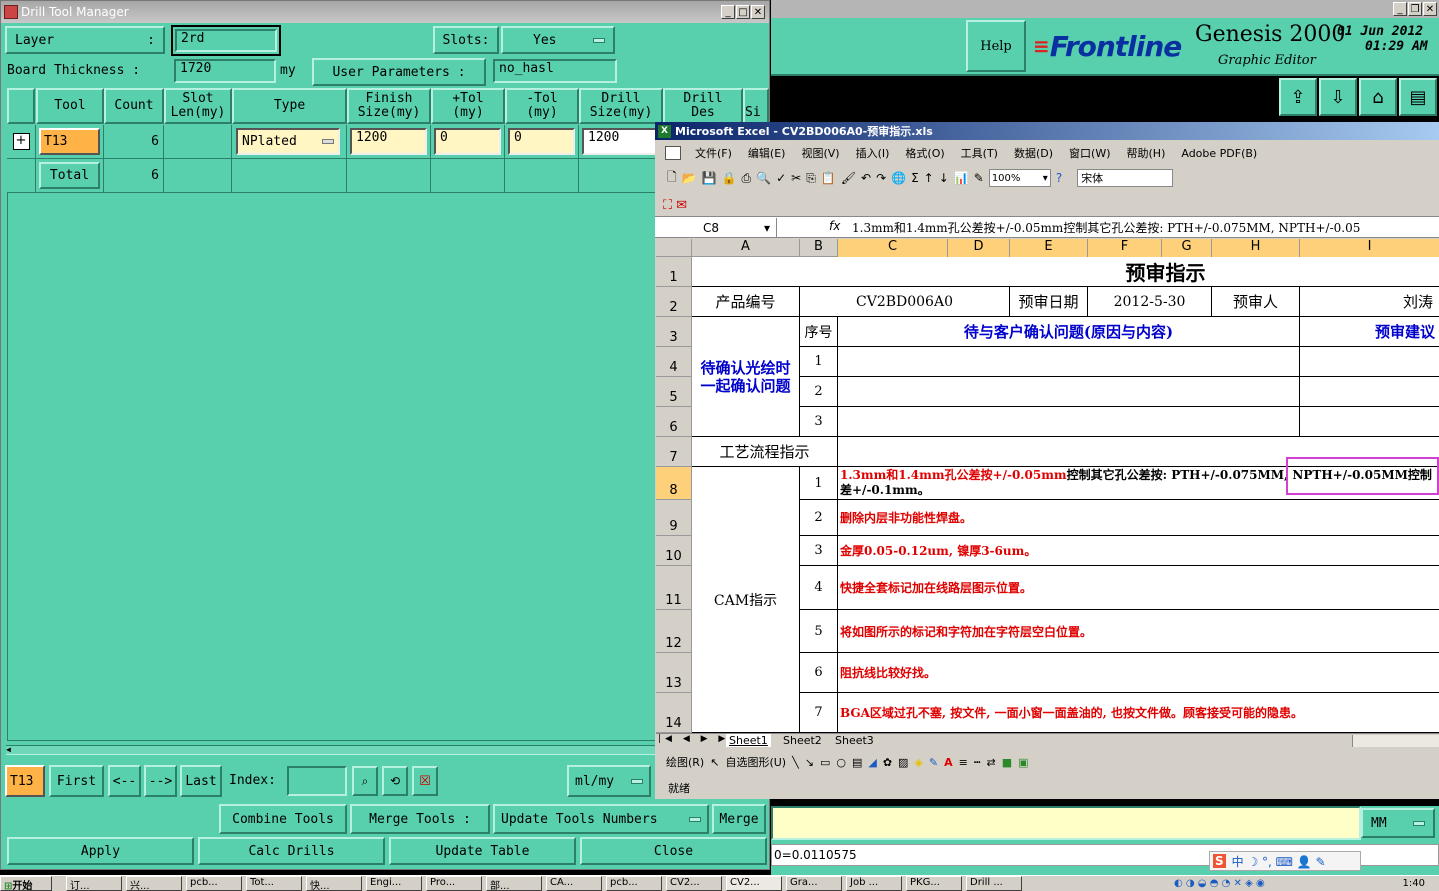  Describe the element at coordinates (828, 178) in the screenshot. I see `paste-icon: 📋` at that location.